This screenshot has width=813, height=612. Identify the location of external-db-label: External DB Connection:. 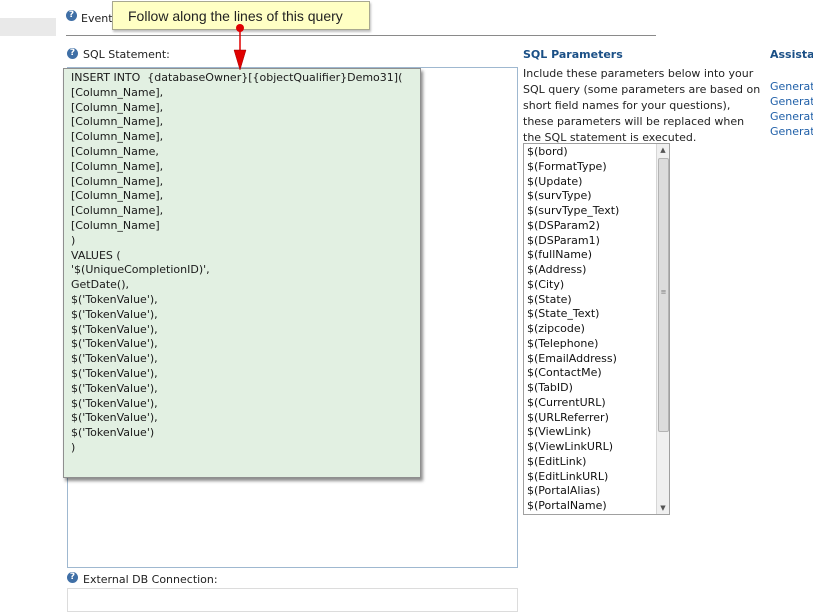
(150, 579).